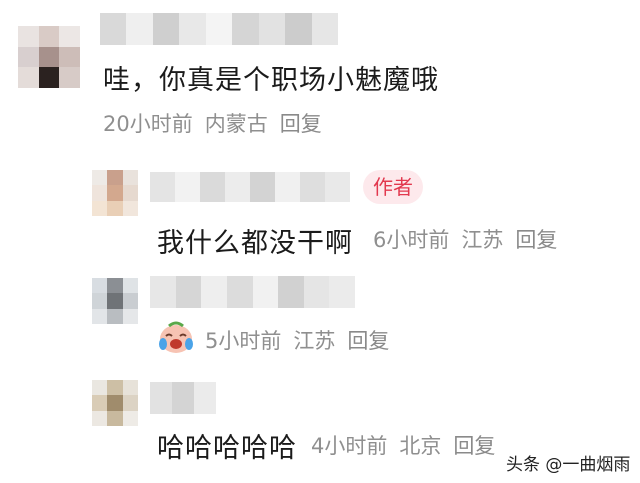 The height and width of the screenshot is (483, 640). I want to click on watermark: 头条 @一曲烟雨, so click(568, 465).